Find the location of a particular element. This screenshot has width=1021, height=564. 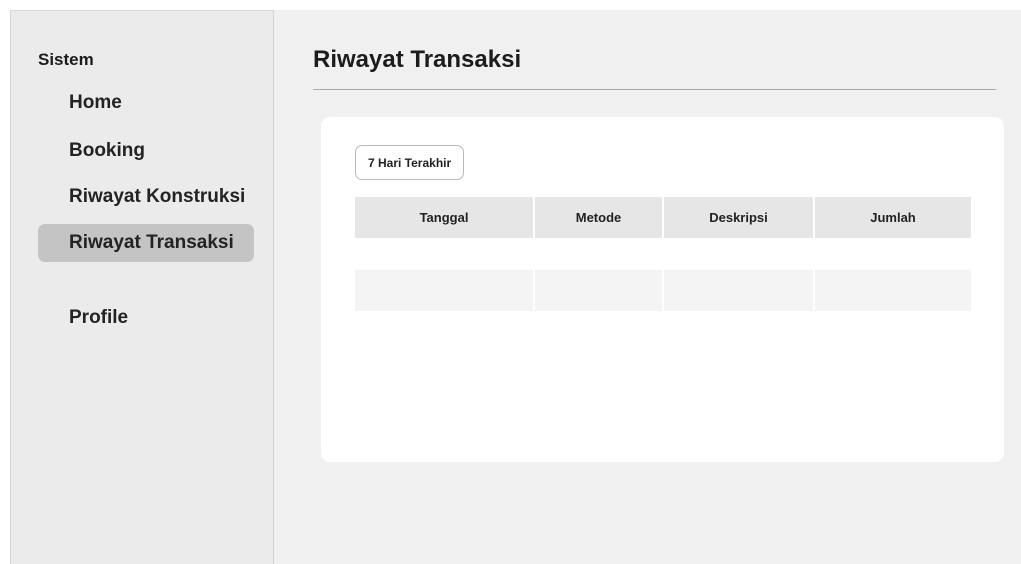

sidebar-item-riwayat-transaksi: Riwayat Transaksi is located at coordinates (146, 243).